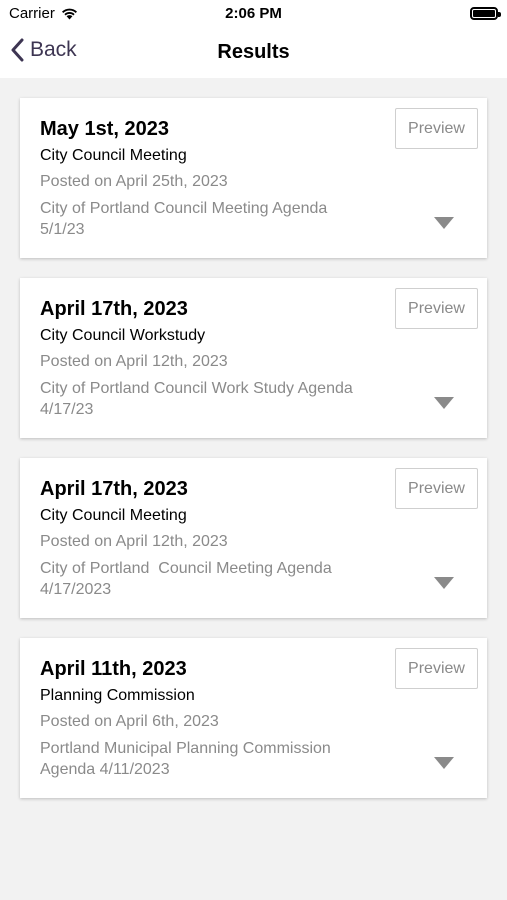 The image size is (507, 900). I want to click on navigation-bar: Back Results, so click(253, 53).